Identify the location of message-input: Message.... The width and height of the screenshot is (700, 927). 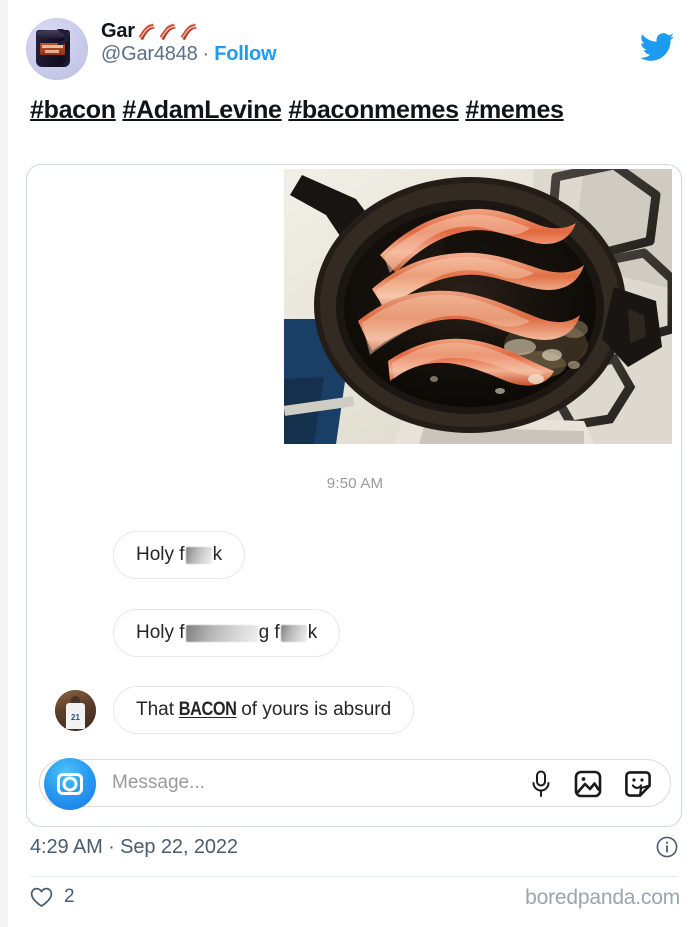
(158, 783).